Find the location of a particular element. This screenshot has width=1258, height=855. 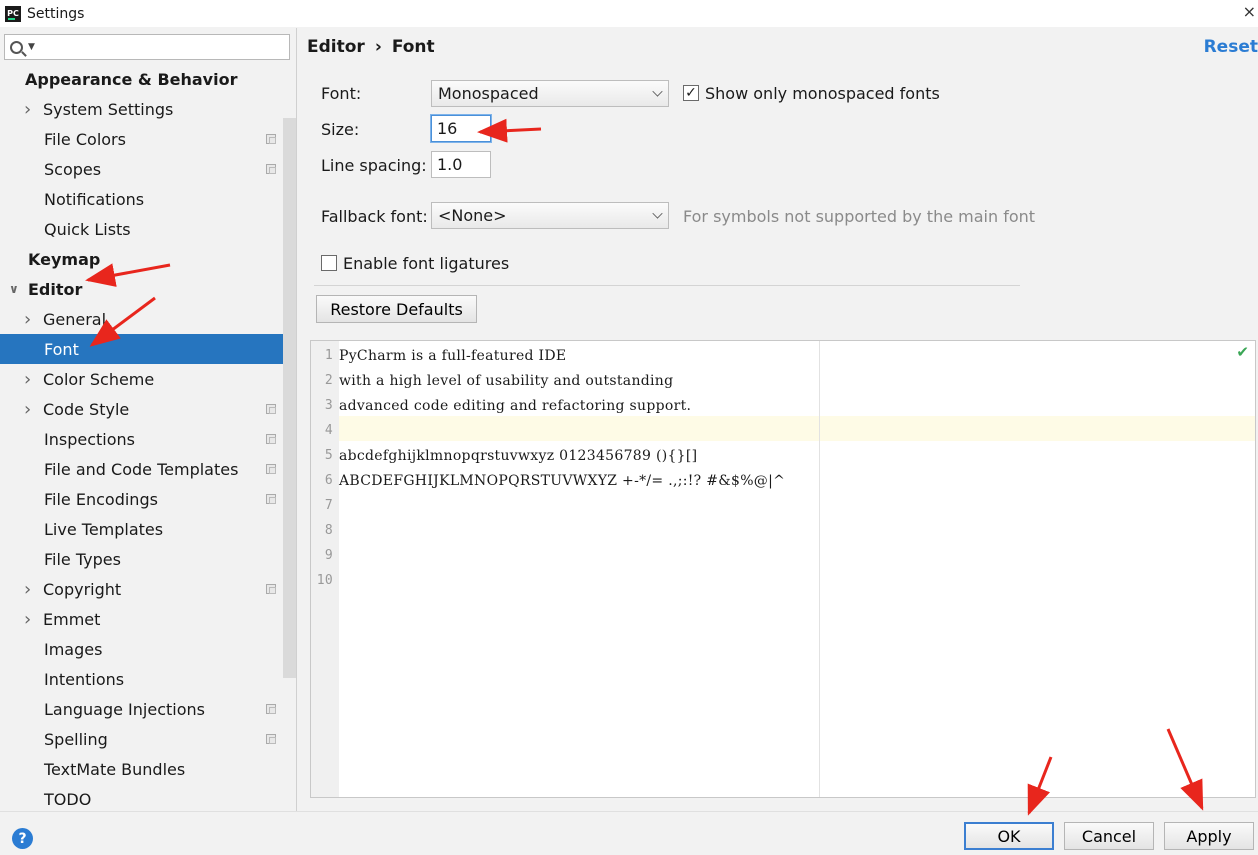

sidebar-item-emmet: › Emmet is located at coordinates (141, 619).